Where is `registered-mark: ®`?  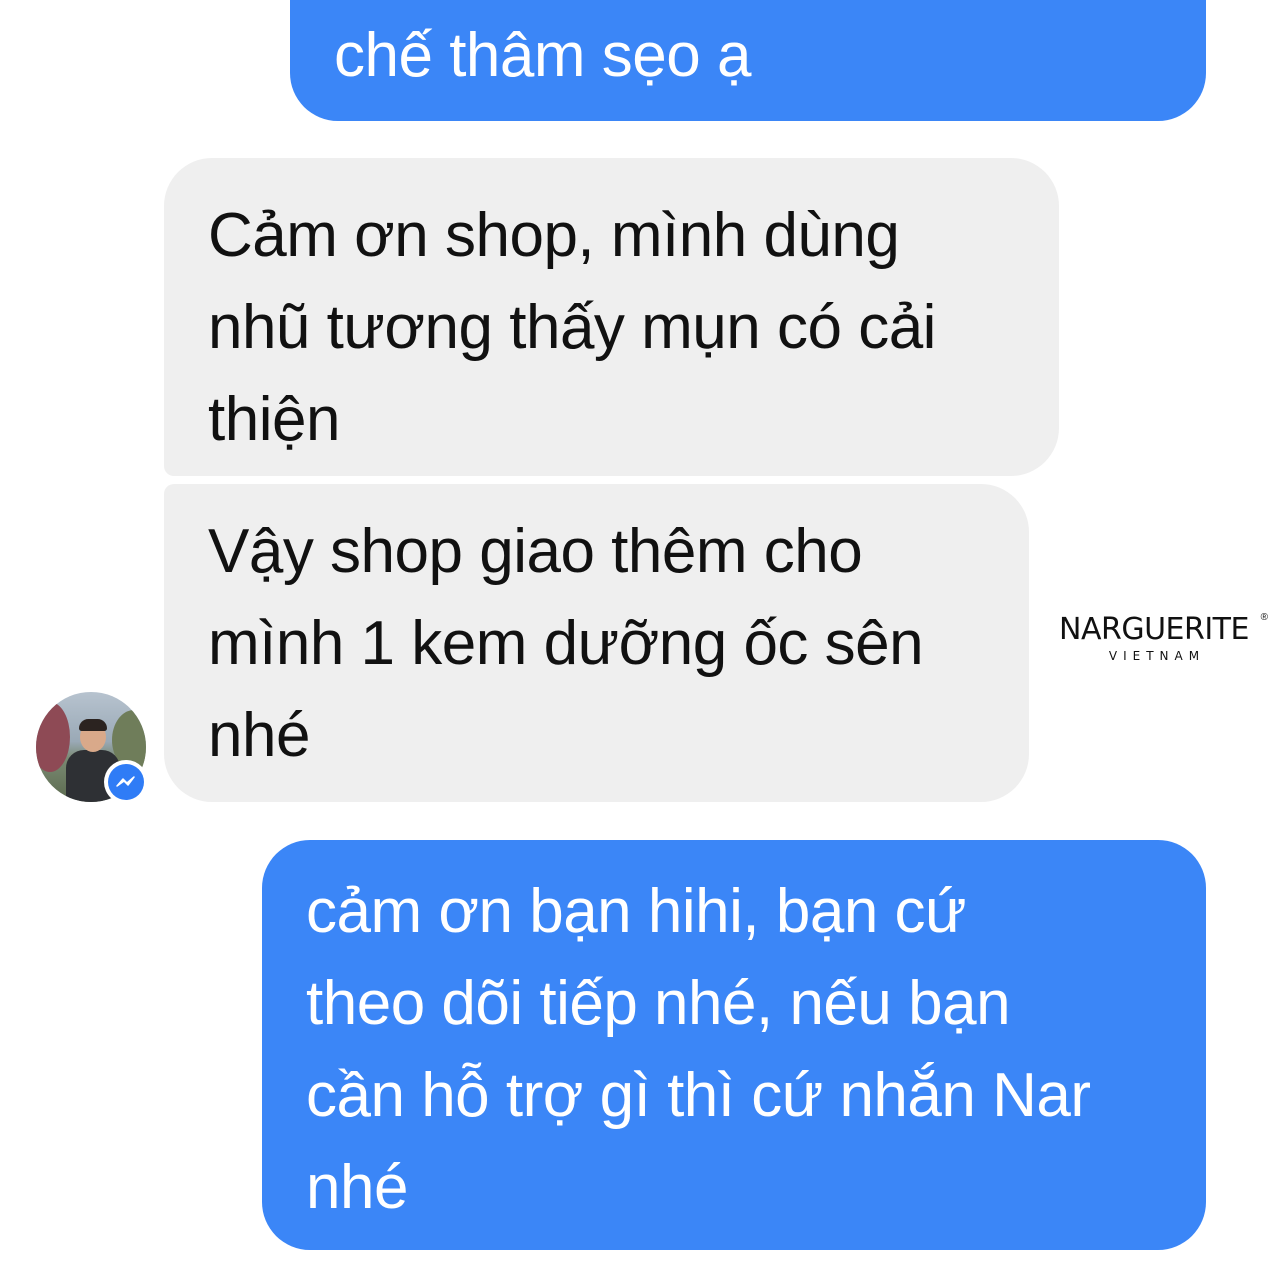 registered-mark: ® is located at coordinates (1264, 617).